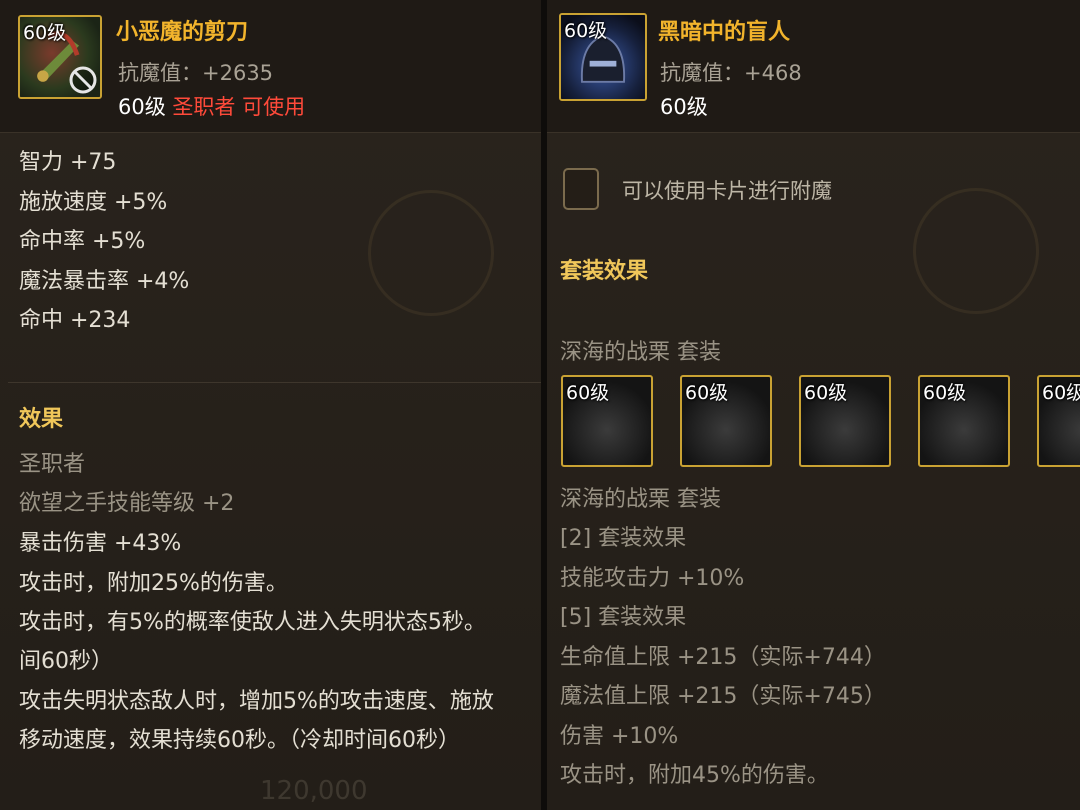  I want to click on effect-line: 攻击时，有5%的概率使敌人进入失明状态5秒。, so click(252, 622).